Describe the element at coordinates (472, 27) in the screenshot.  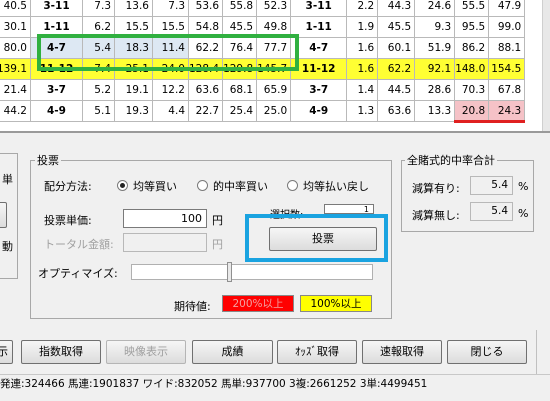
I see `table-cell: 95.5` at that location.